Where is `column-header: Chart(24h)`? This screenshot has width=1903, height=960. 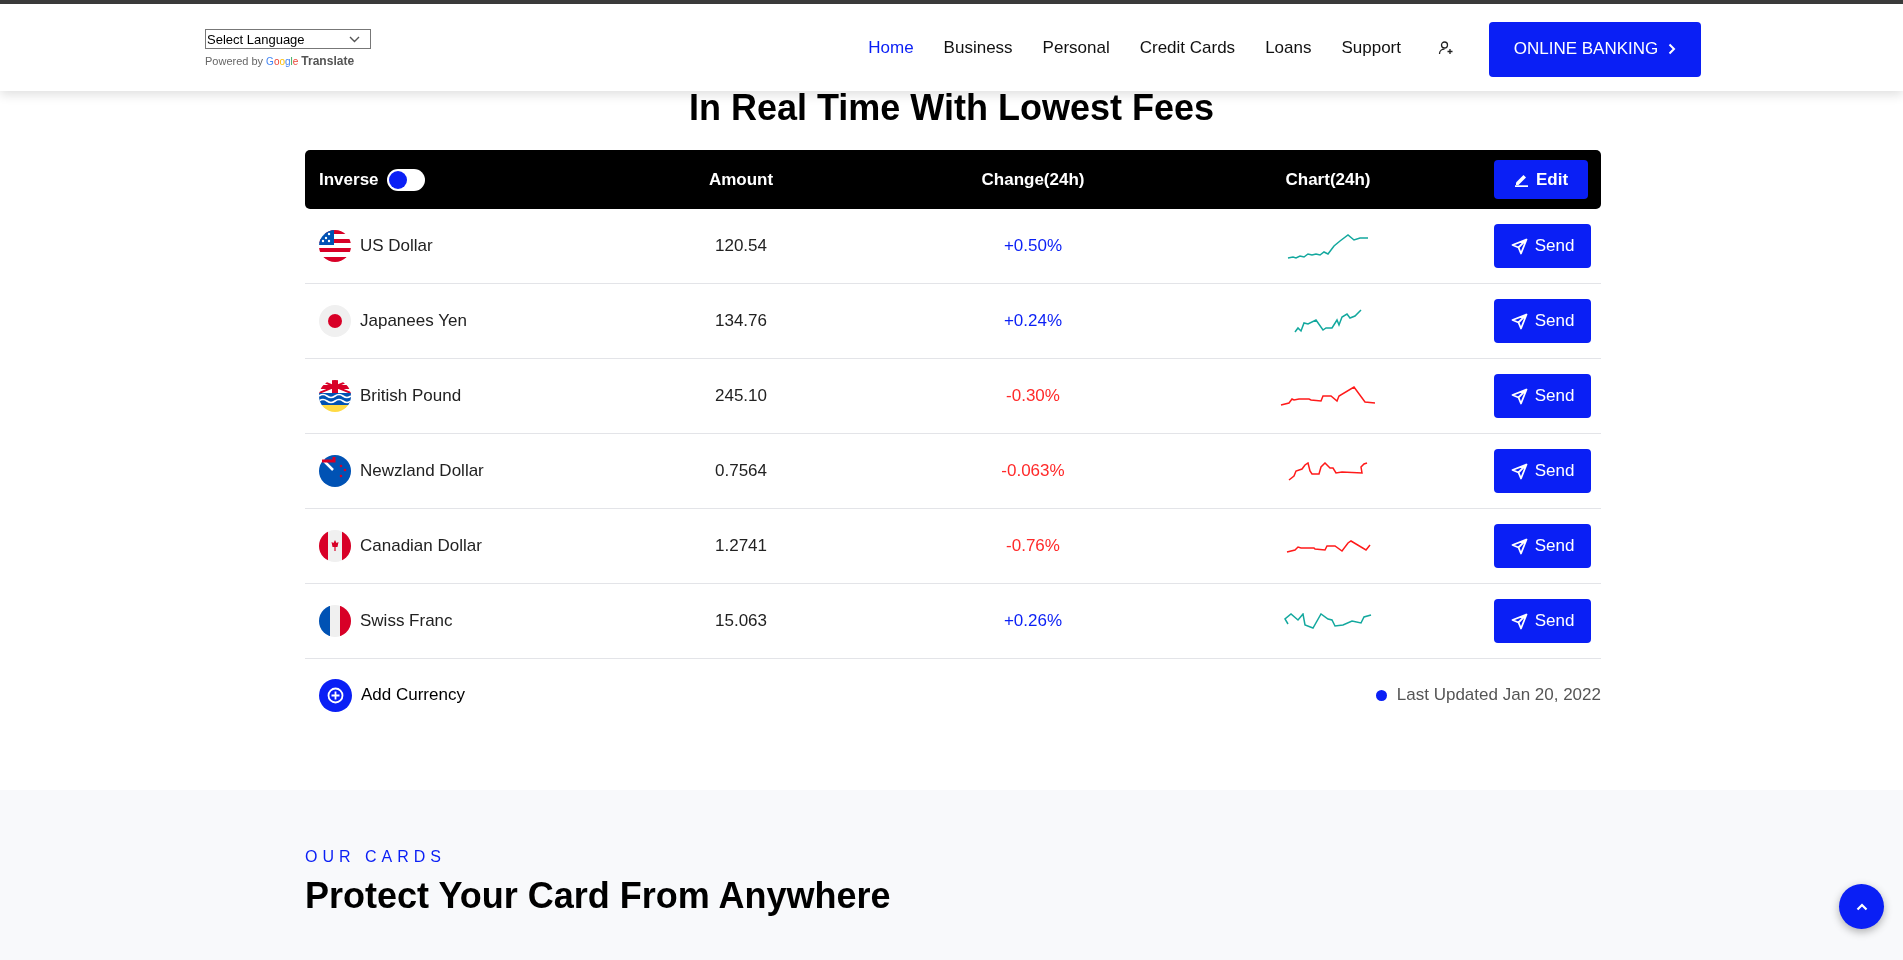
column-header: Chart(24h) is located at coordinates (1328, 179).